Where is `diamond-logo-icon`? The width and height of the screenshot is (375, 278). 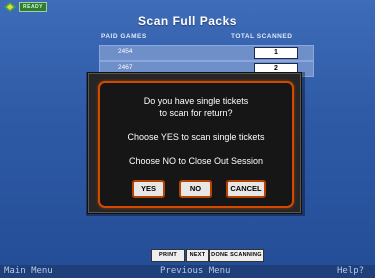 diamond-logo-icon is located at coordinates (10, 7).